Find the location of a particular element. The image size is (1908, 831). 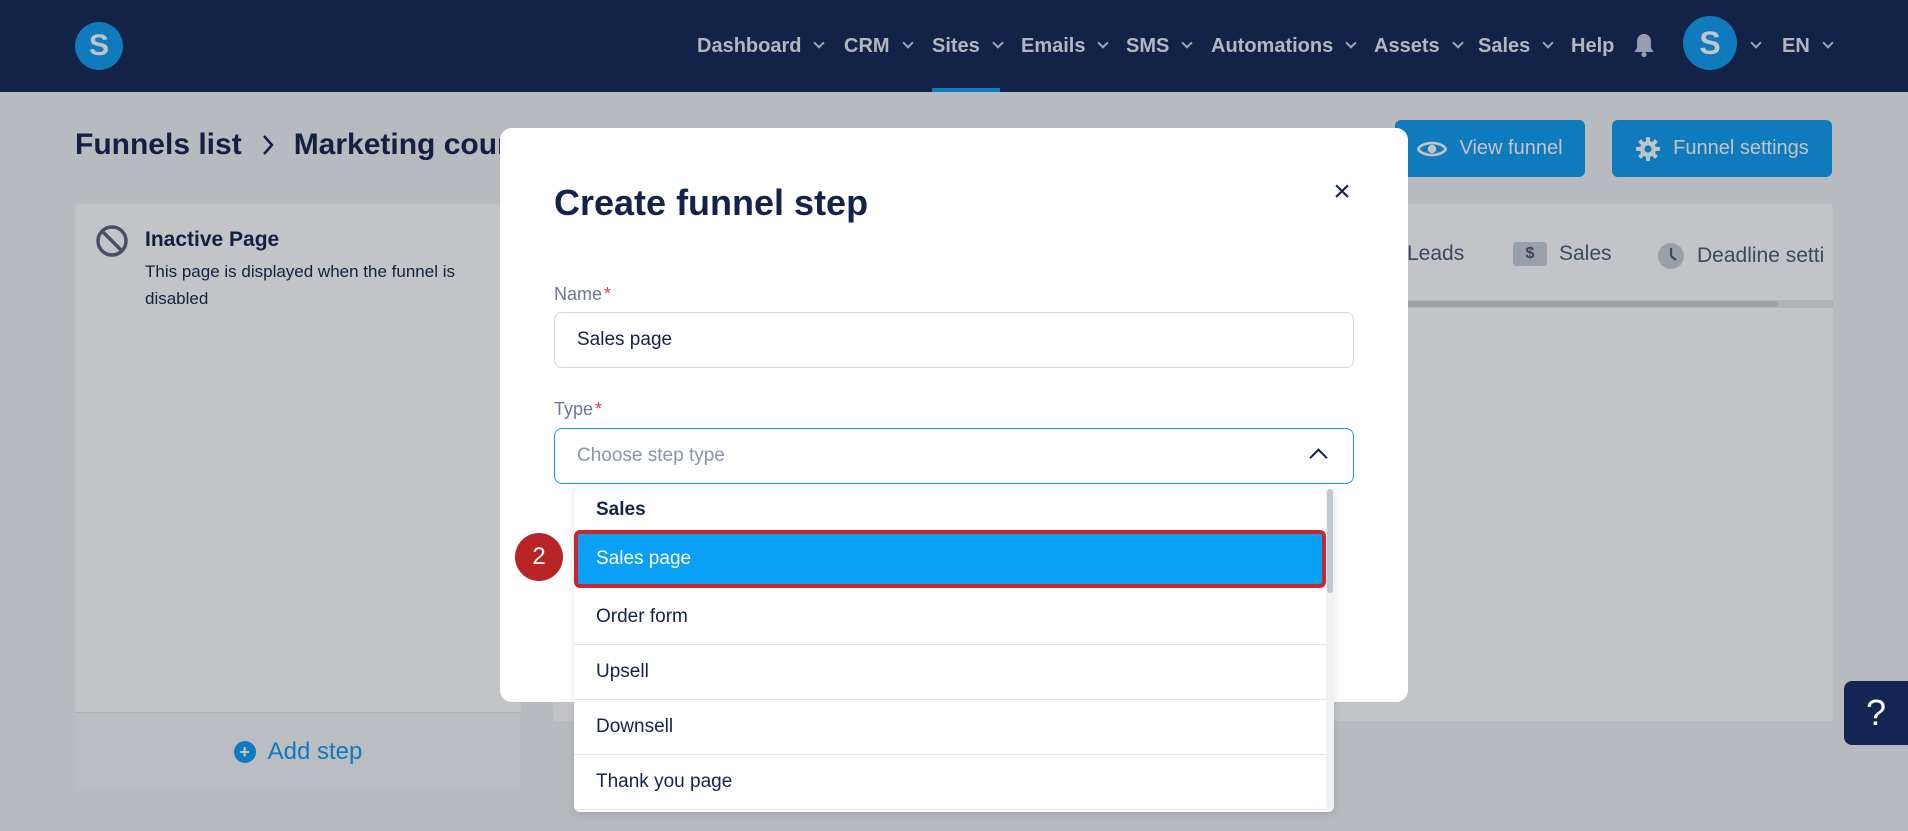

step-number-marker: 2 is located at coordinates (539, 557).